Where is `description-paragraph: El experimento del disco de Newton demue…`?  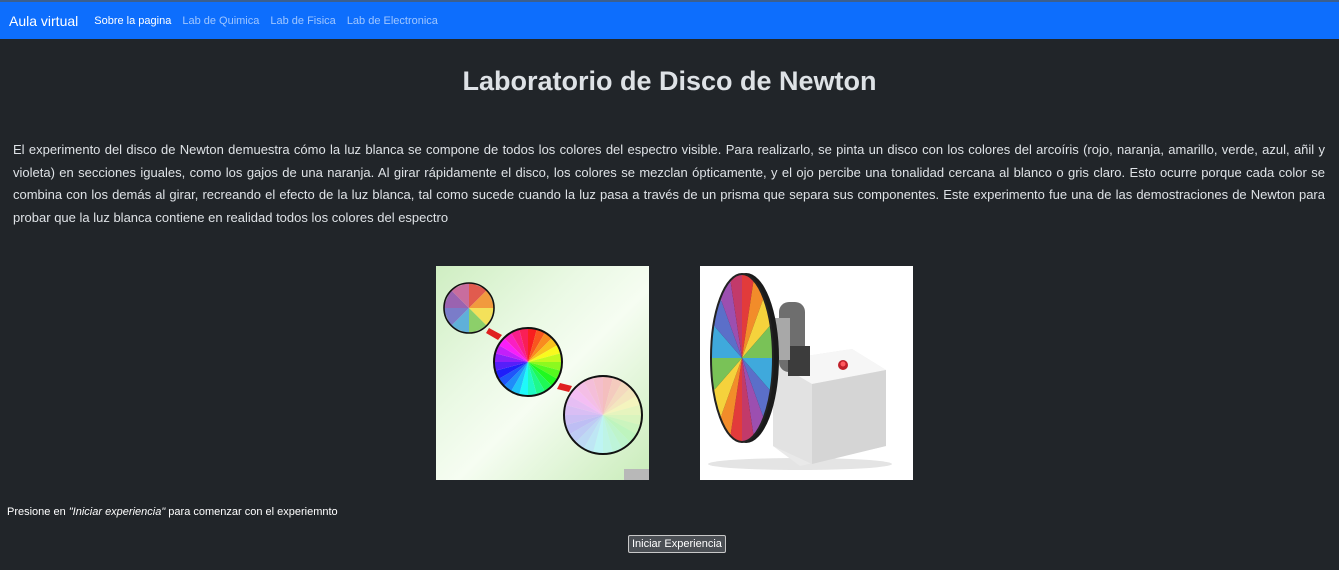 description-paragraph: El experimento del disco de Newton demue… is located at coordinates (669, 183).